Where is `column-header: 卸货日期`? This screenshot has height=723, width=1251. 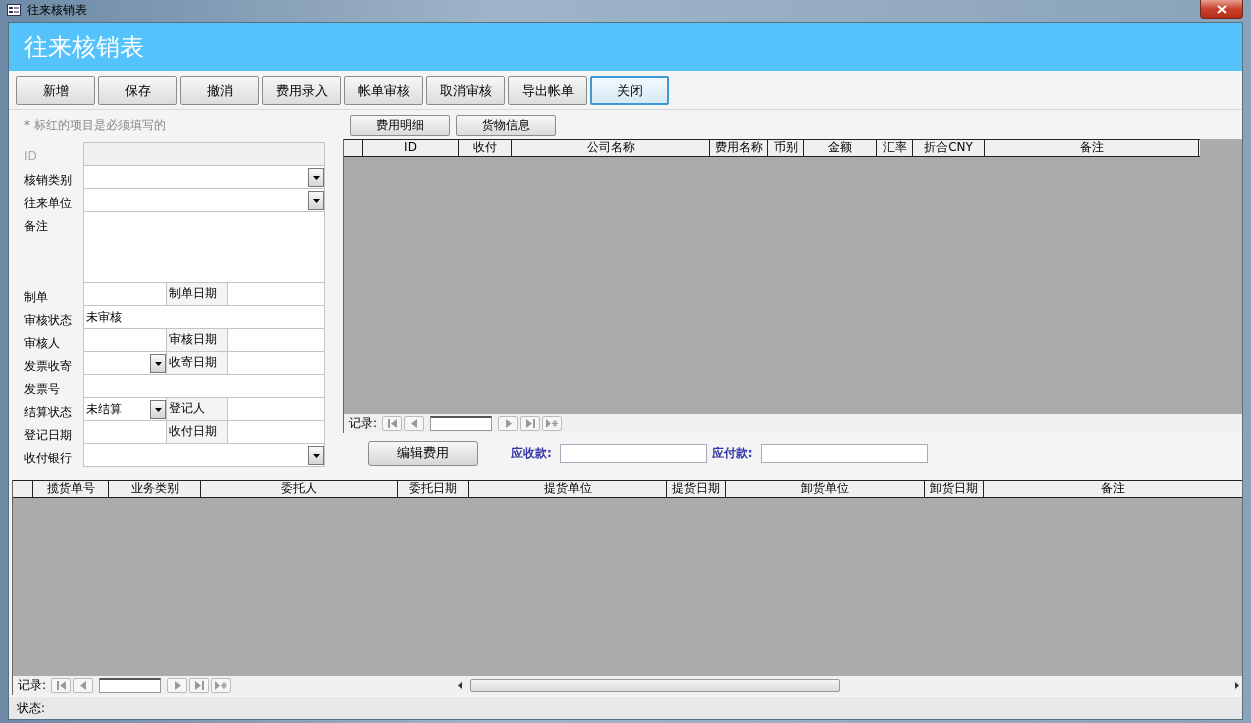 column-header: 卸货日期 is located at coordinates (954, 489).